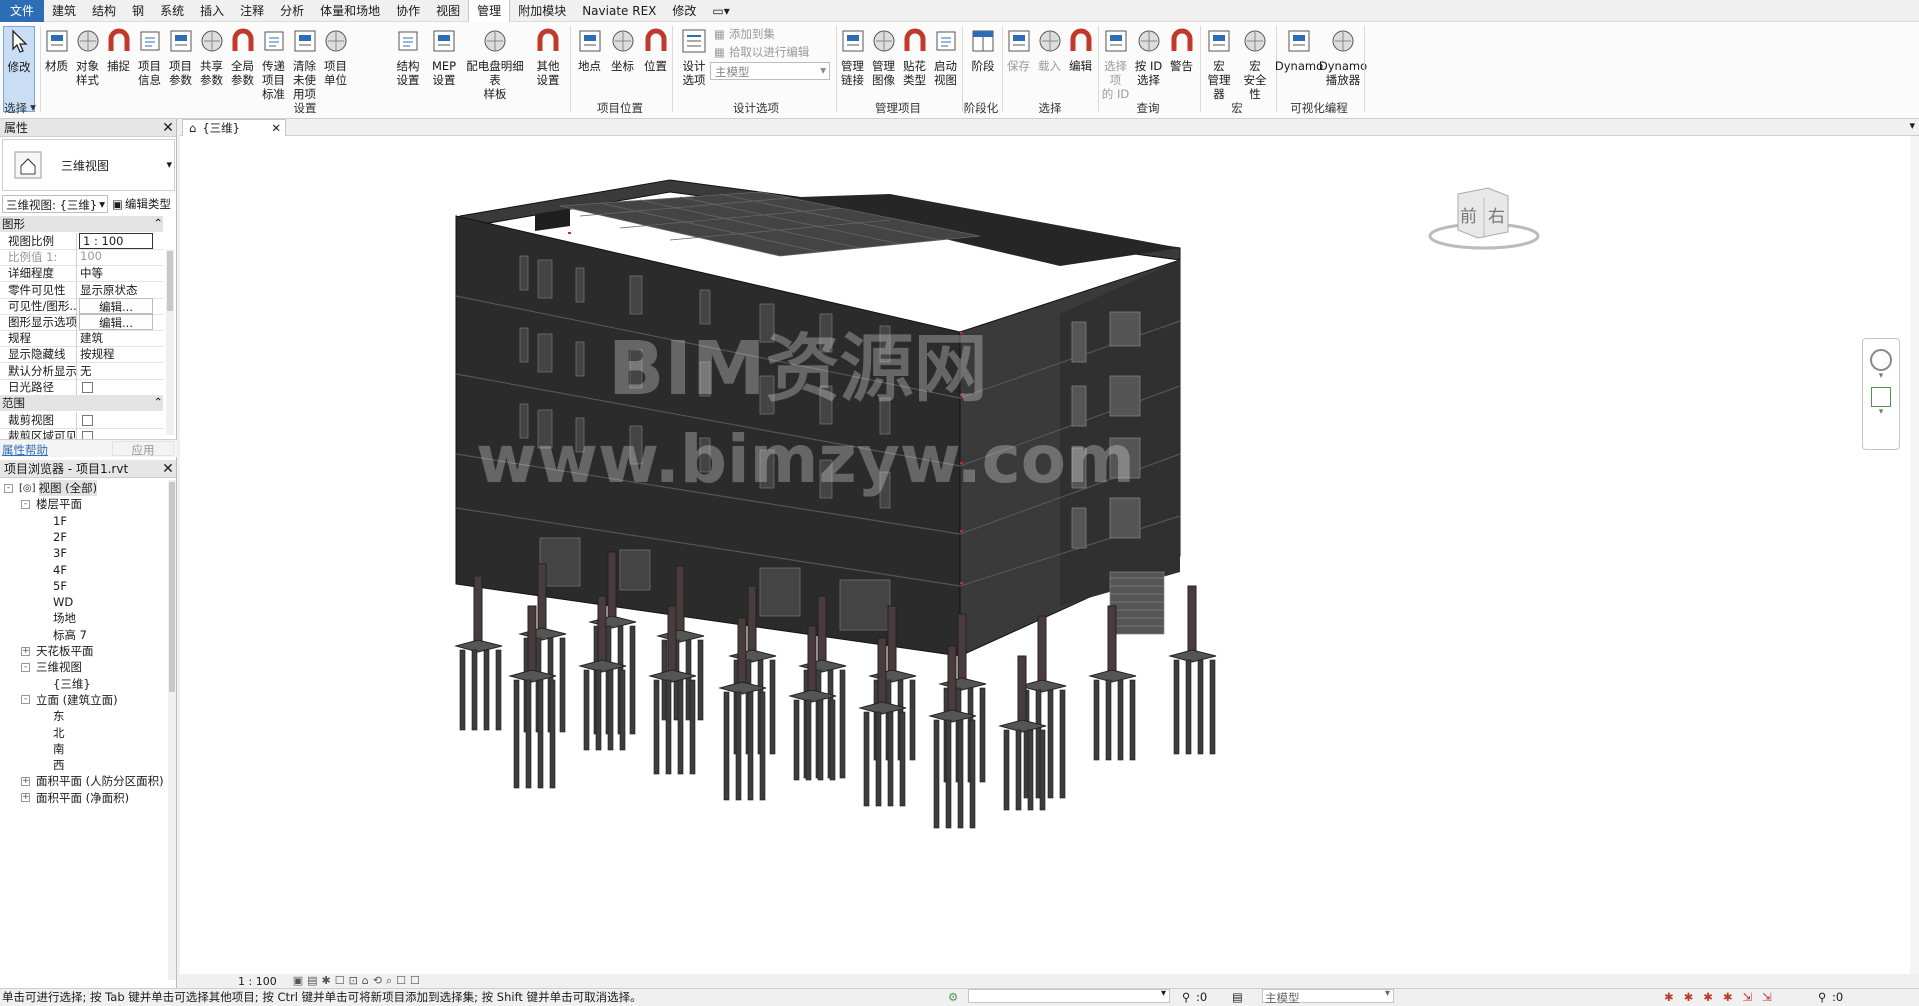  Describe the element at coordinates (1018, 49) in the screenshot. I see `selection-button-0: 保存` at that location.